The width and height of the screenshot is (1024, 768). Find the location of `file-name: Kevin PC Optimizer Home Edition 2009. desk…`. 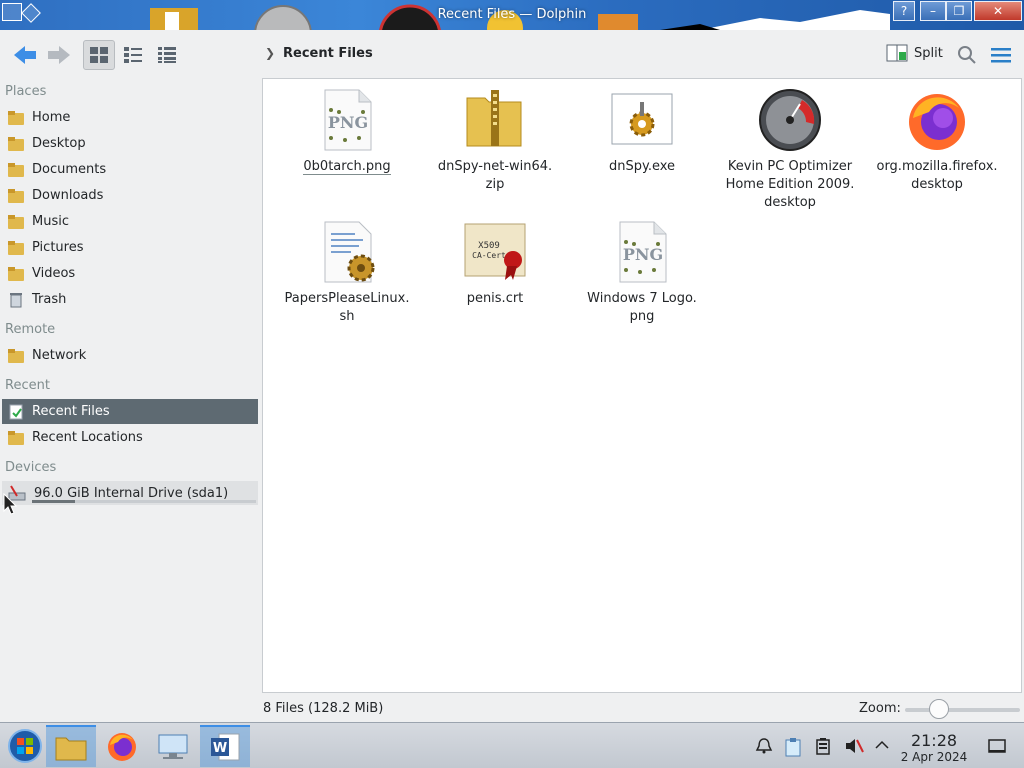

file-name: Kevin PC Optimizer Home Edition 2009. desk… is located at coordinates (790, 184).